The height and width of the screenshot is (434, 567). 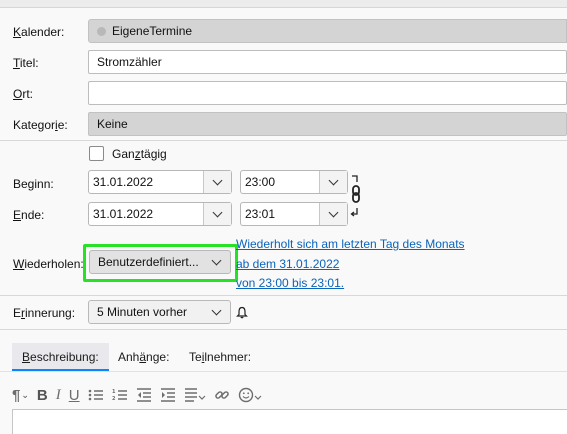 What do you see at coordinates (33, 184) in the screenshot?
I see `beginn-label: Beginn:` at bounding box center [33, 184].